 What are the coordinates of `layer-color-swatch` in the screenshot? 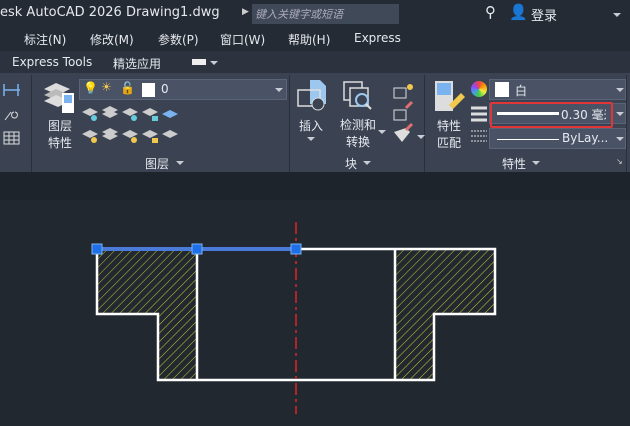 It's located at (148, 90).